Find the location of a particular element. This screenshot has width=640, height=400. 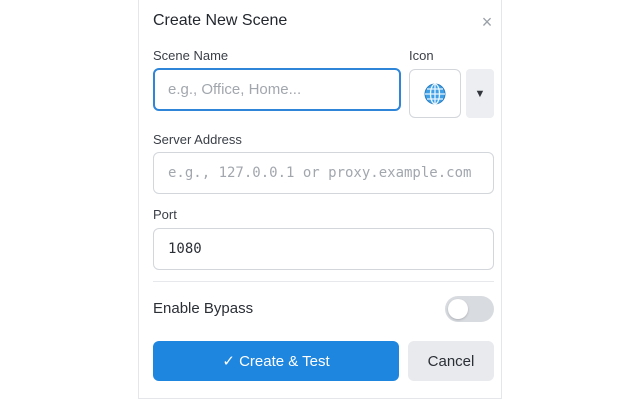

port-label: Port is located at coordinates (165, 214).